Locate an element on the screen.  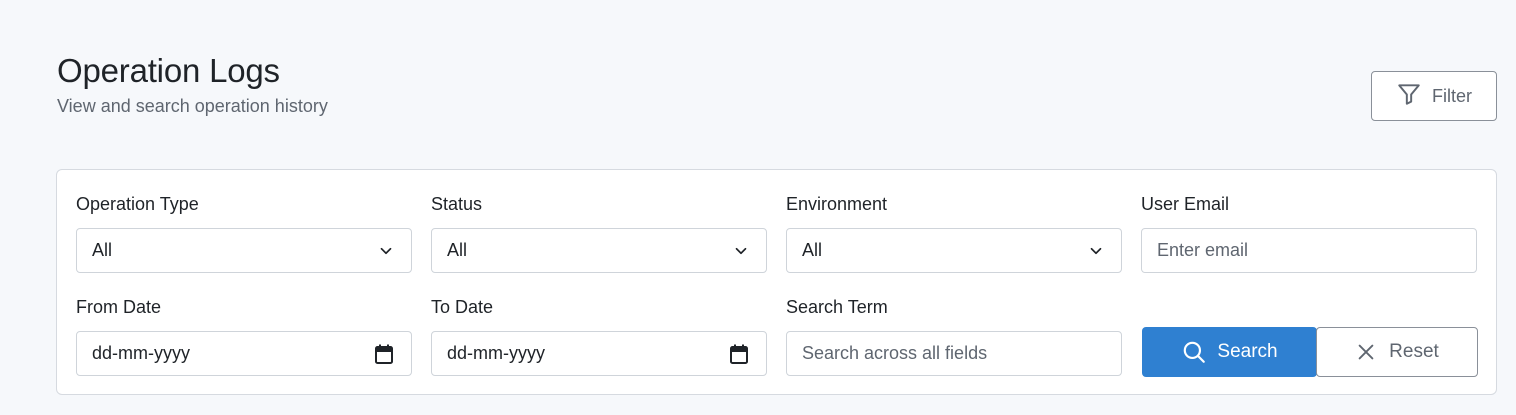
operation-type-field: Operation Type All is located at coordinates (244, 233).